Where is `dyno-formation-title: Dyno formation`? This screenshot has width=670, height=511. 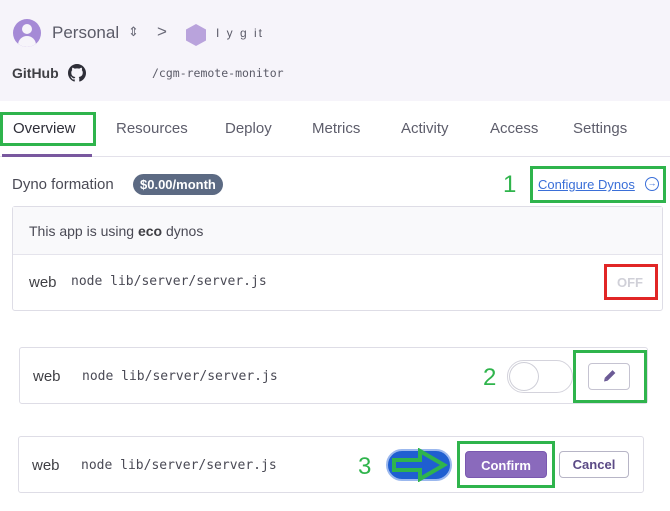
dyno-formation-title: Dyno formation is located at coordinates (63, 184).